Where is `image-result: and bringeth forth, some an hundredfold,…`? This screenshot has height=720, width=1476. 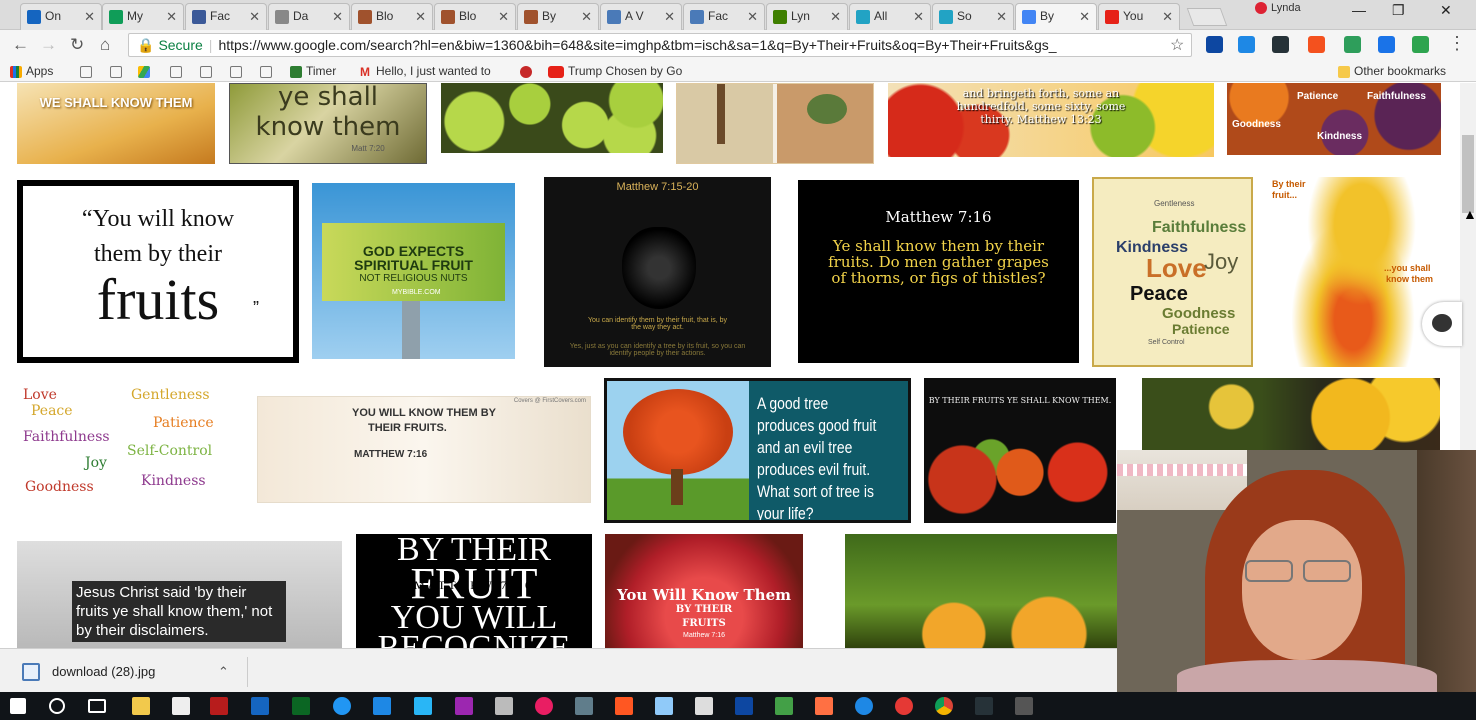 image-result: and bringeth forth, some an hundredfold,… is located at coordinates (1051, 120).